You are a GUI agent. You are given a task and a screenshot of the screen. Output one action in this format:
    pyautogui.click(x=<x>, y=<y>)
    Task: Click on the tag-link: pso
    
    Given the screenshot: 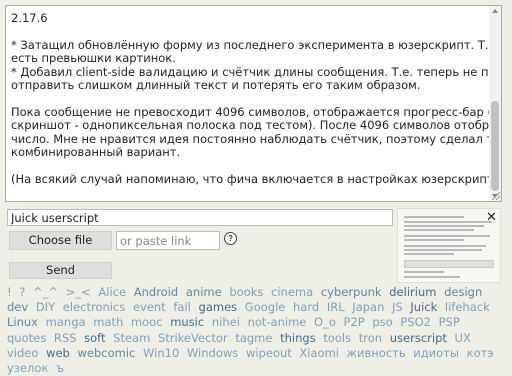 What is the action you would take?
    pyautogui.click(x=382, y=322)
    